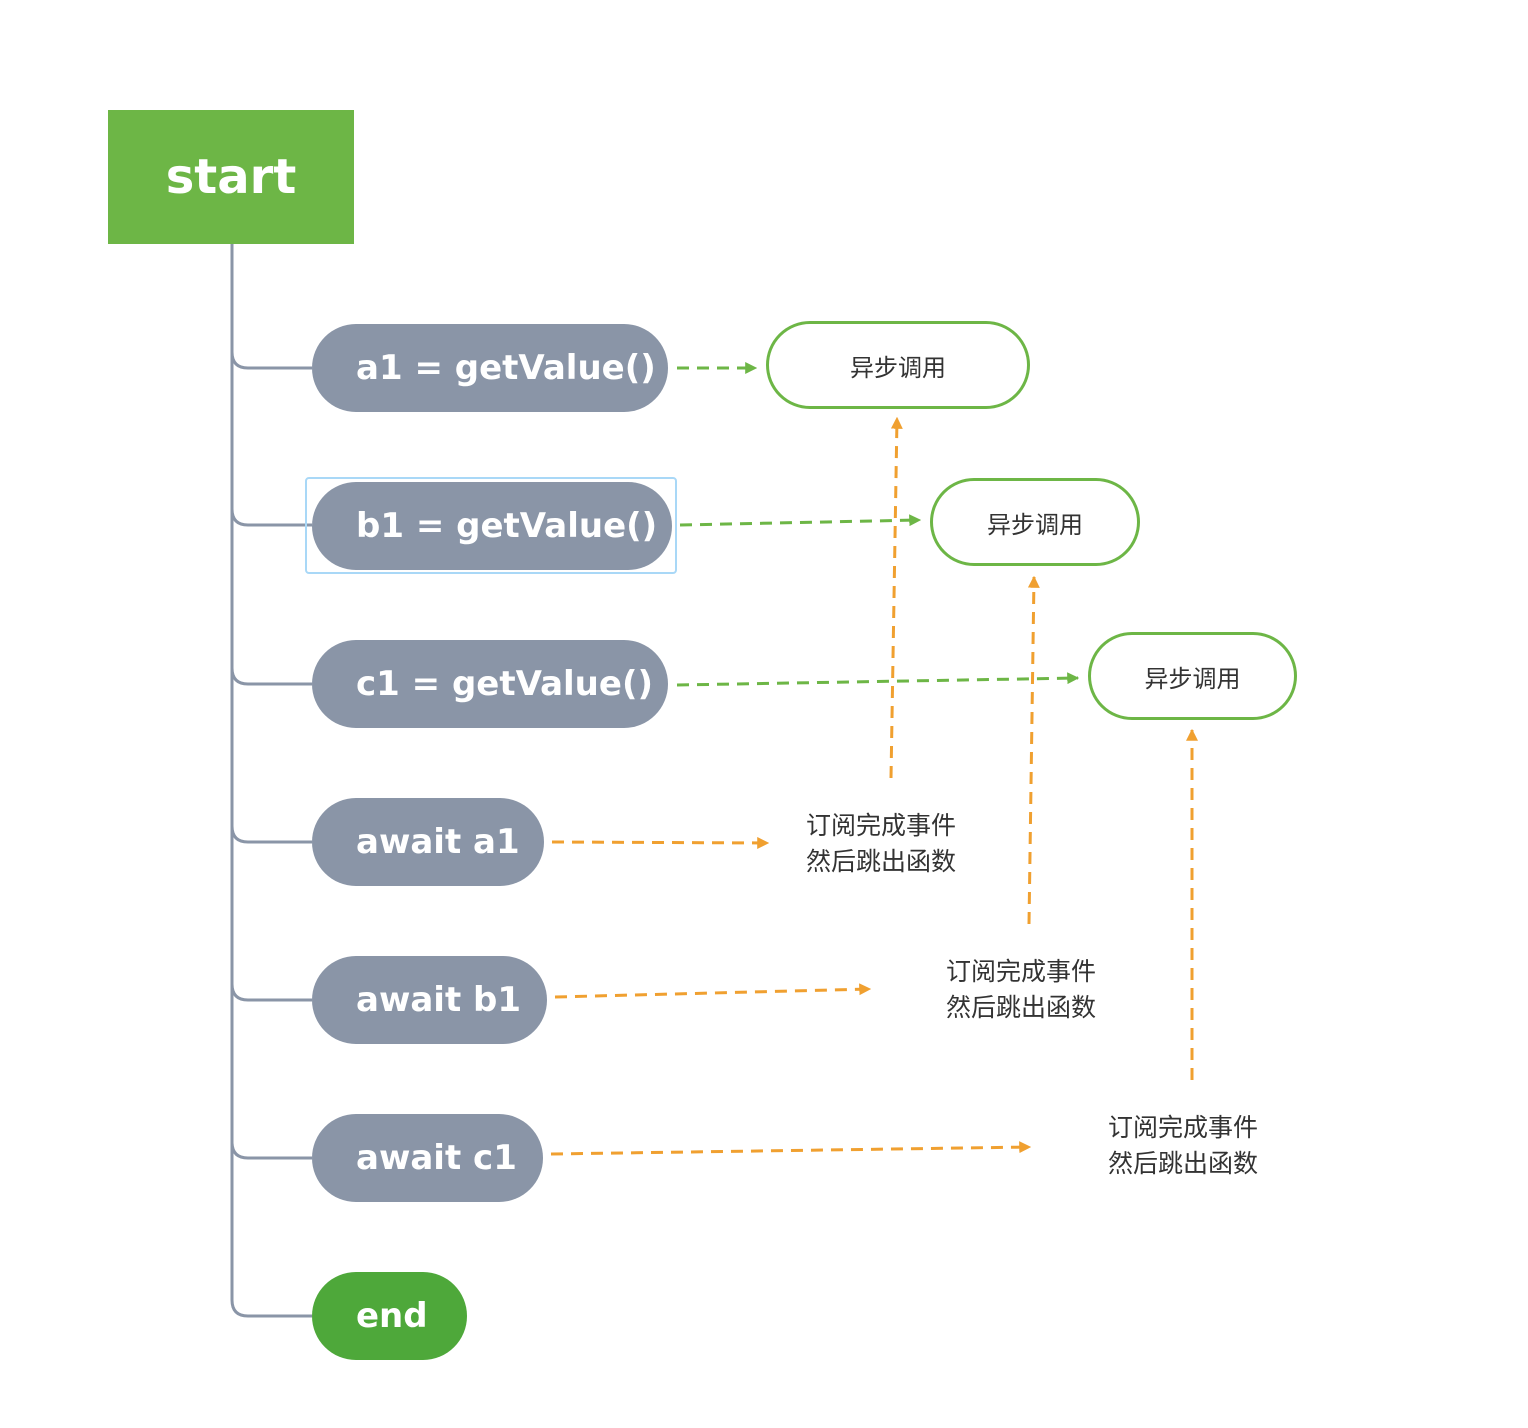 The height and width of the screenshot is (1428, 1528). I want to click on arrow-note1-to-async1, so click(896, 597).